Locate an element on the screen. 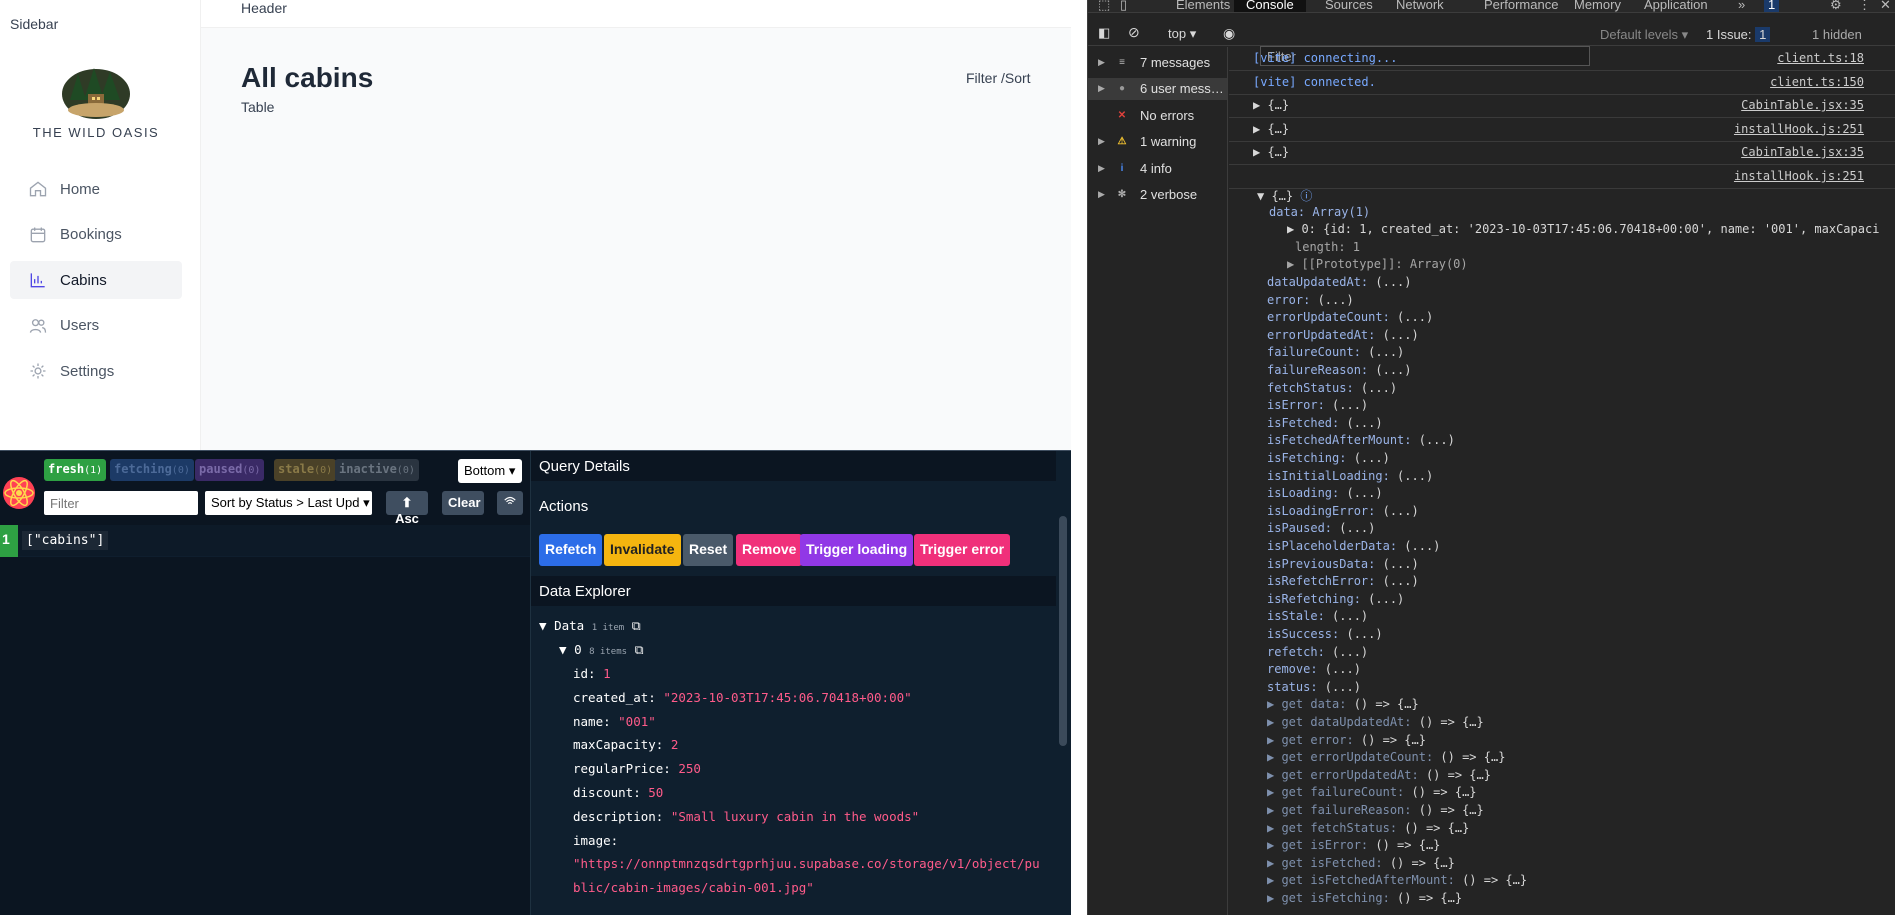 The height and width of the screenshot is (915, 1895). prop-failureReason: failureReason: (...) is located at coordinates (1339, 371).